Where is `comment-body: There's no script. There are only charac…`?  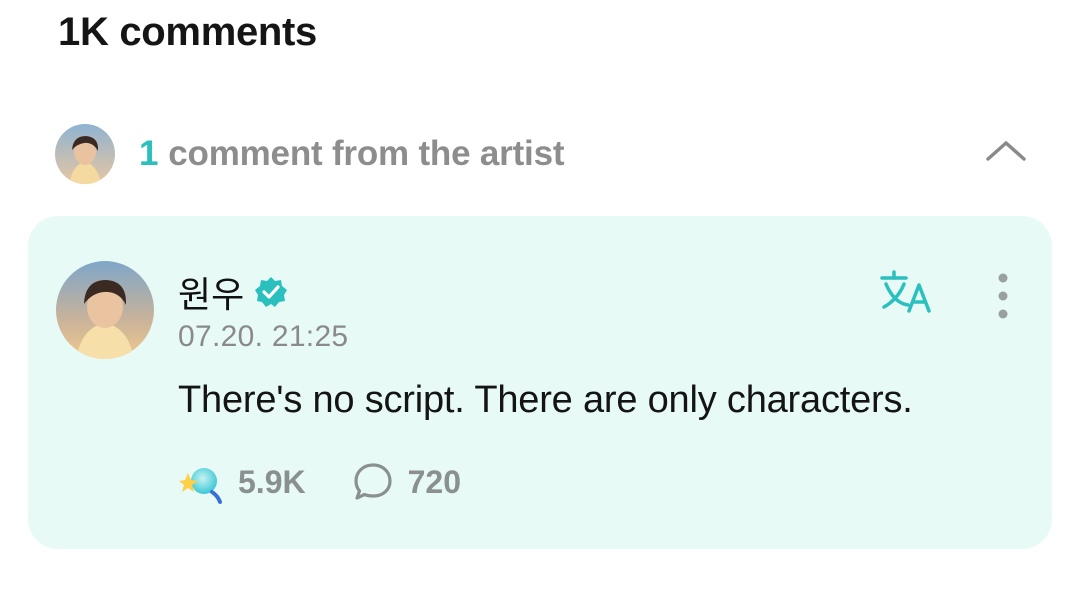
comment-body: There's no script. There are only charac… is located at coordinates (545, 400).